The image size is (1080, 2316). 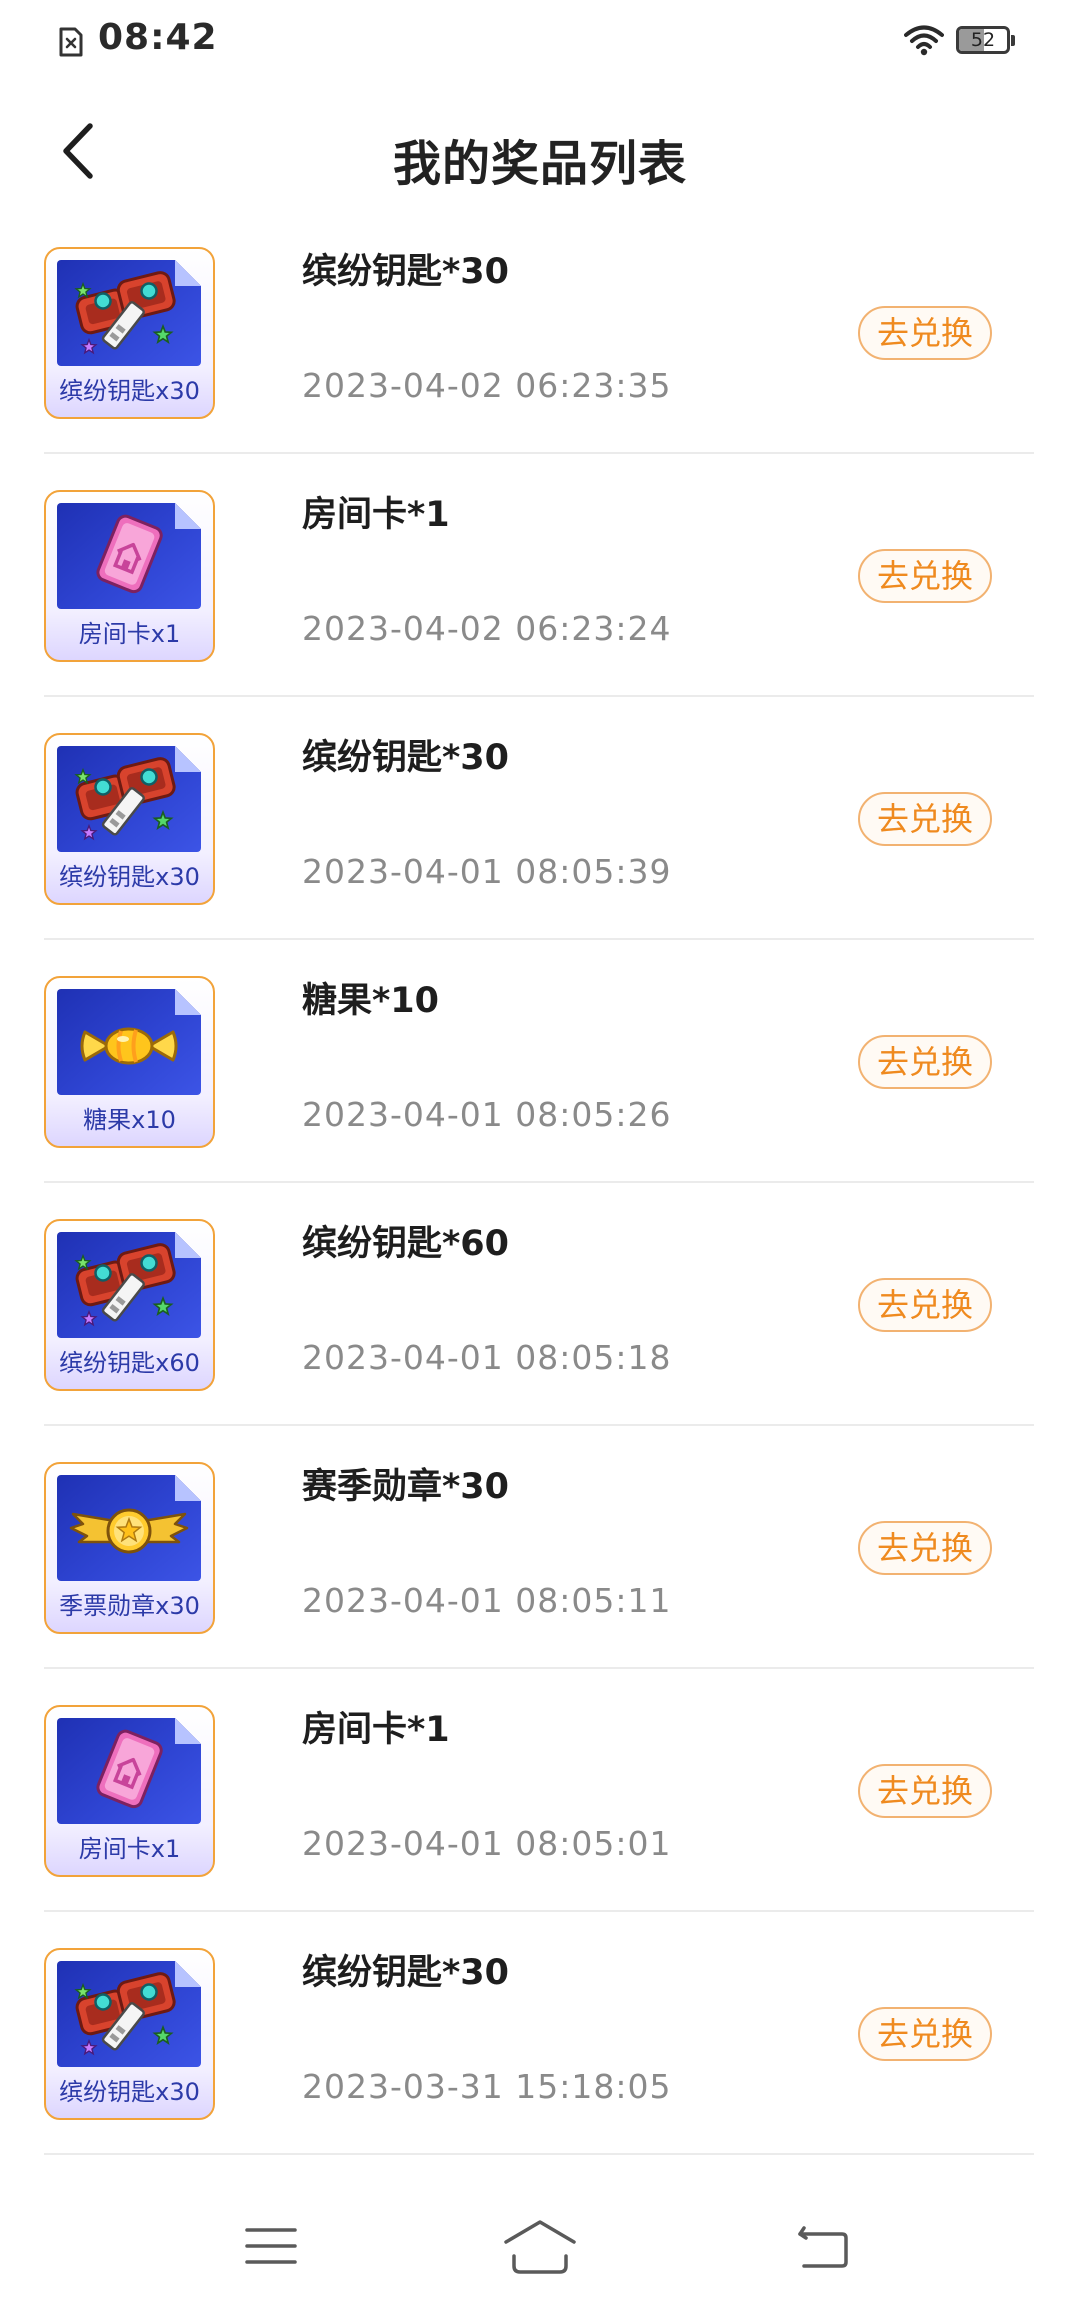 I want to click on prize-row: 缤纷钥匙x30 缤纷钥匙*30 2023-03-31 15:18:05 去兑换, so click(x=540, y=2033).